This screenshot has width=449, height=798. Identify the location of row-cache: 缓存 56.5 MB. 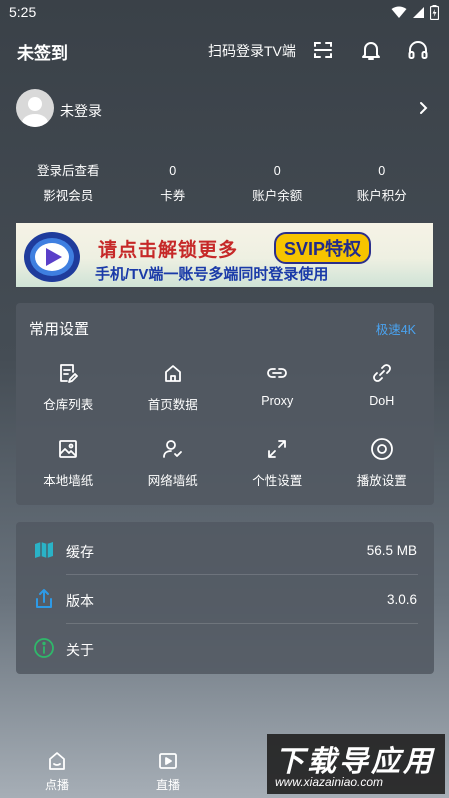
(225, 549).